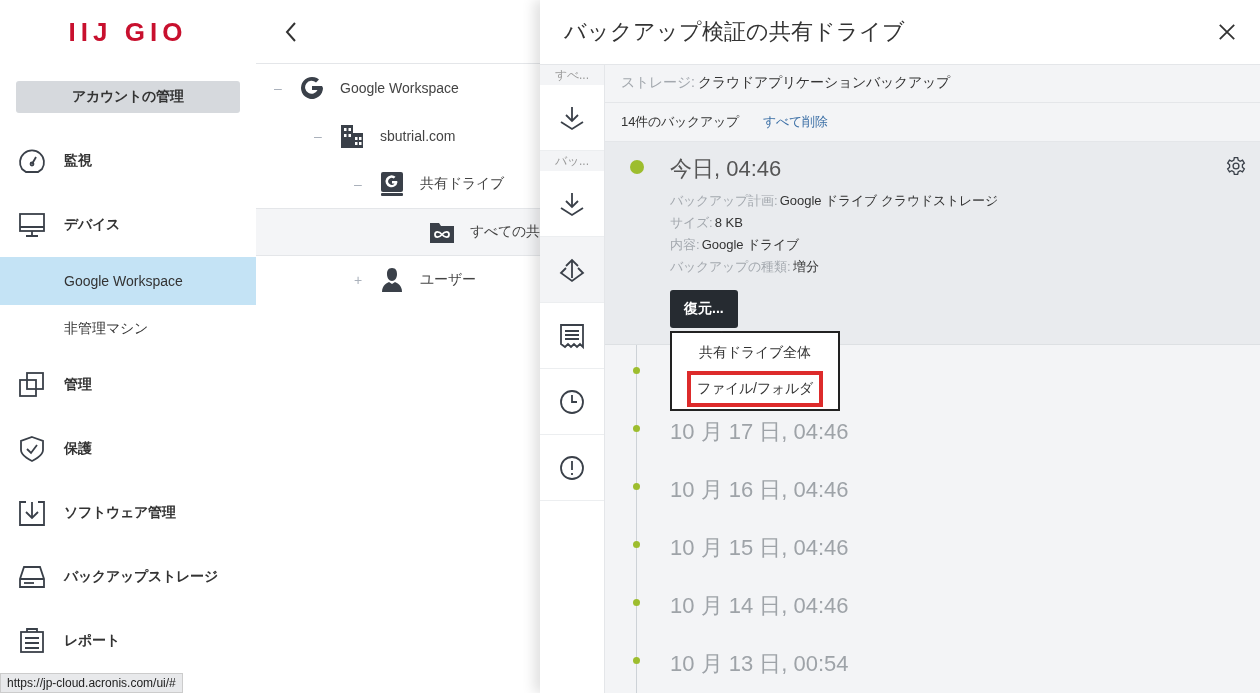 This screenshot has height=693, width=1260. I want to click on delete-all-link: すべて削除, so click(796, 121).